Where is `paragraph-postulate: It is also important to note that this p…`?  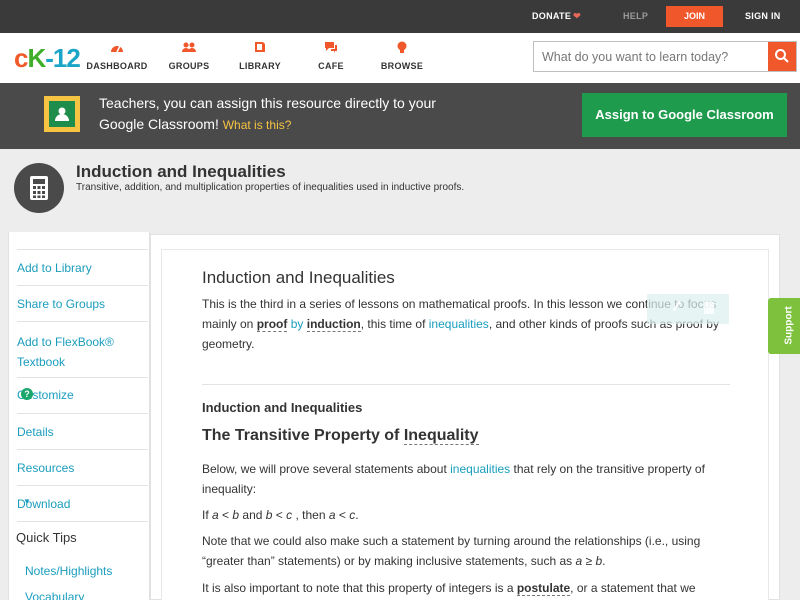 paragraph-postulate: It is also important to note that this p… is located at coordinates (449, 588).